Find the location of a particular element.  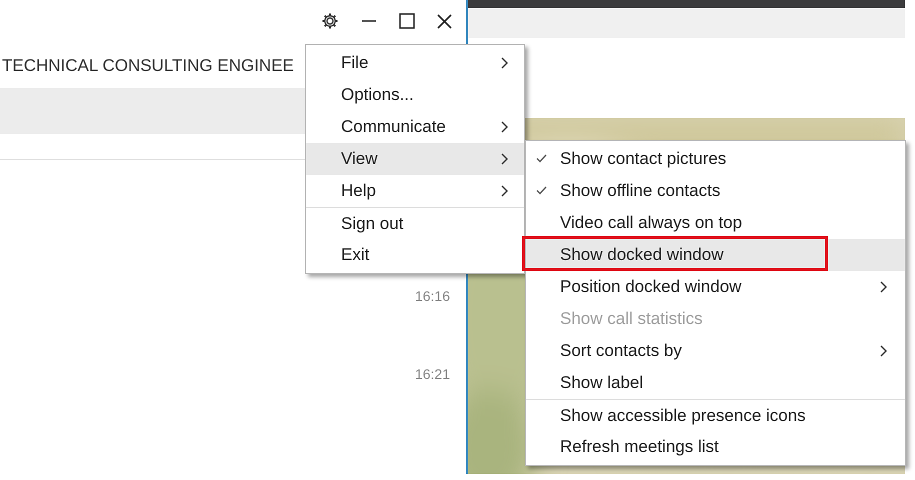

menu-item: Video call always on top is located at coordinates (715, 223).